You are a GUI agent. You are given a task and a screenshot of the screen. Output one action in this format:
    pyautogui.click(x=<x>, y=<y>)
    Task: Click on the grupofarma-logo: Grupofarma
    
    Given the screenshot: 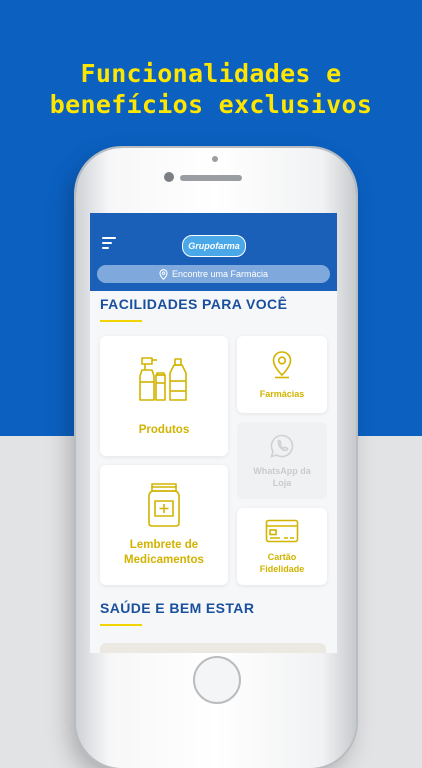 What is the action you would take?
    pyautogui.click(x=214, y=246)
    